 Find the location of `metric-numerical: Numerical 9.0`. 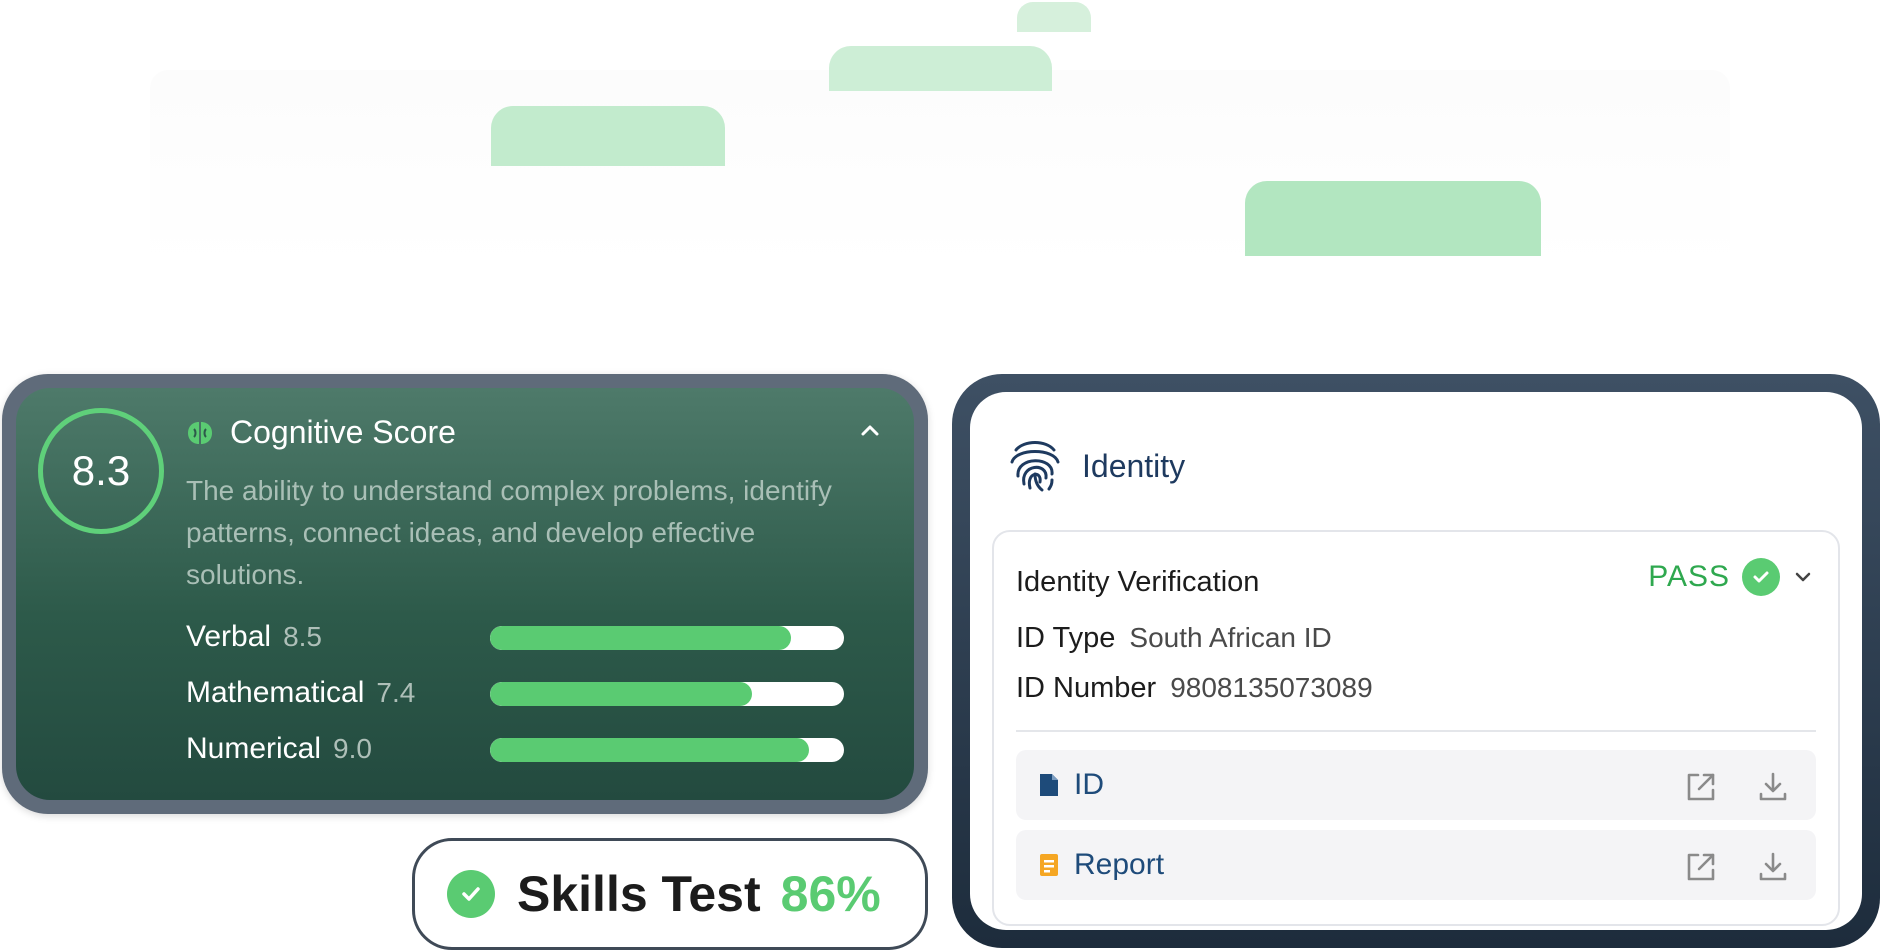

metric-numerical: Numerical 9.0 is located at coordinates (279, 749).